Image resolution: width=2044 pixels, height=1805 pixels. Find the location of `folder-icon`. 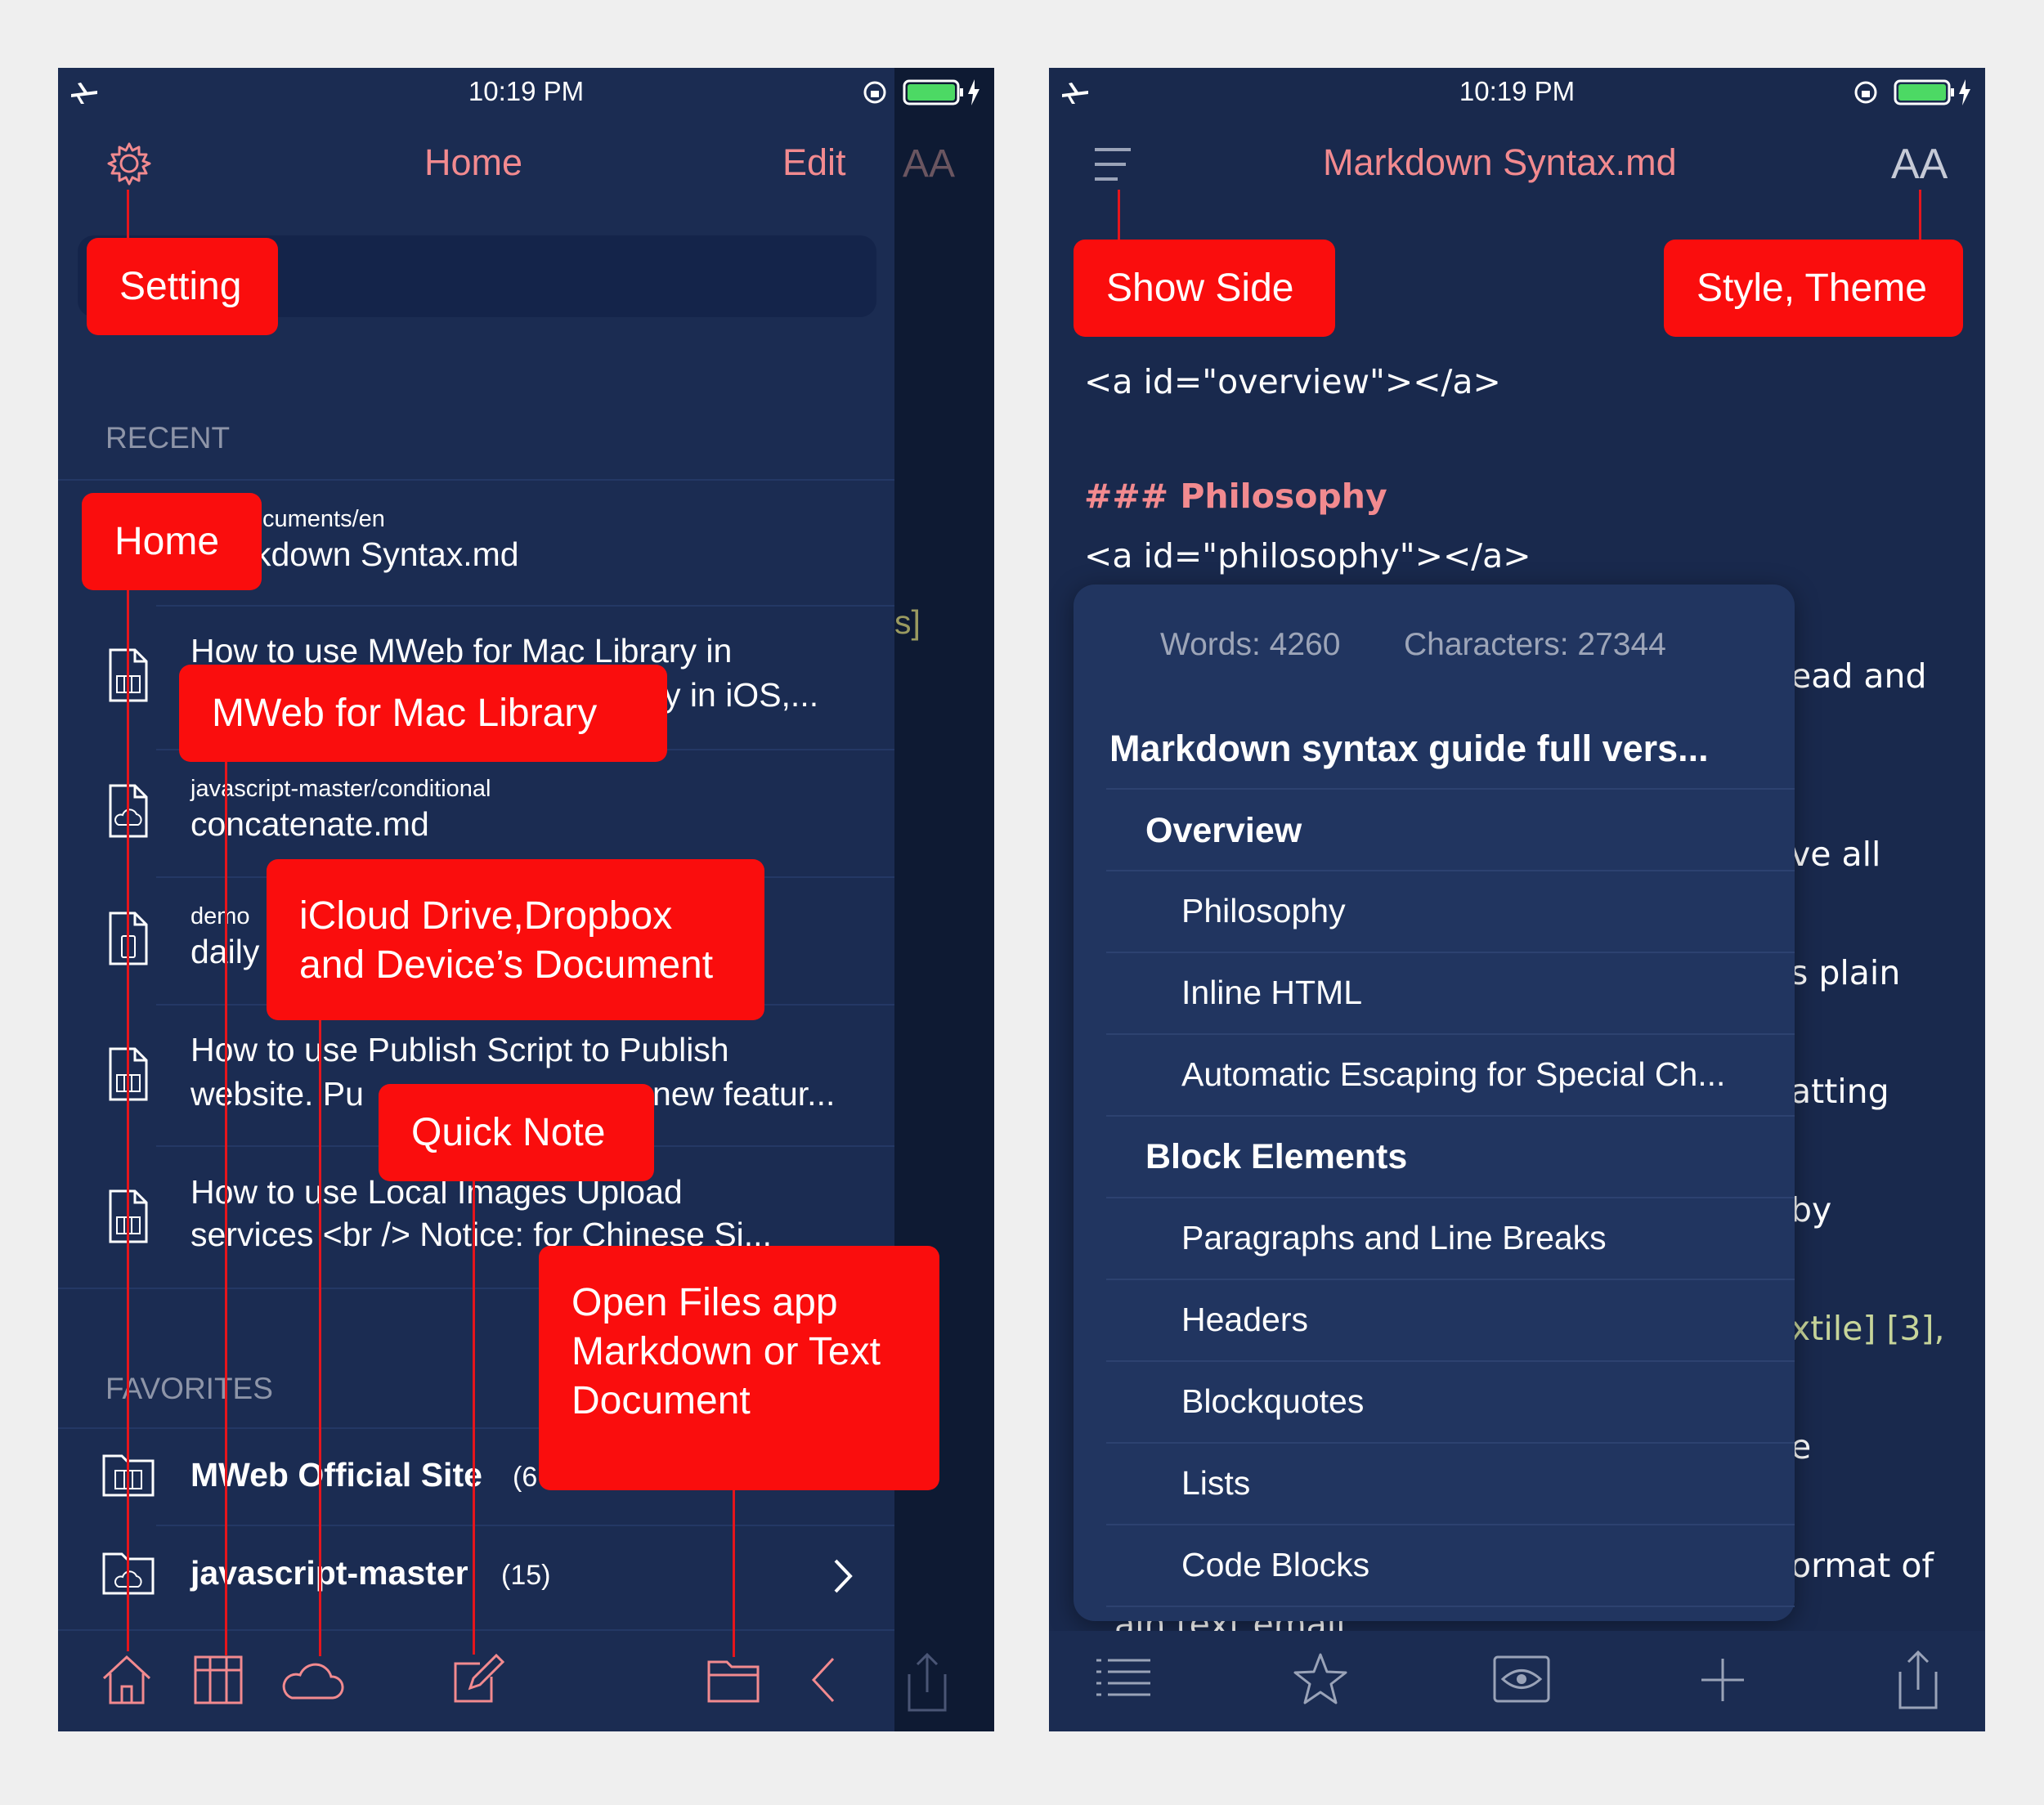

folder-icon is located at coordinates (733, 1680).